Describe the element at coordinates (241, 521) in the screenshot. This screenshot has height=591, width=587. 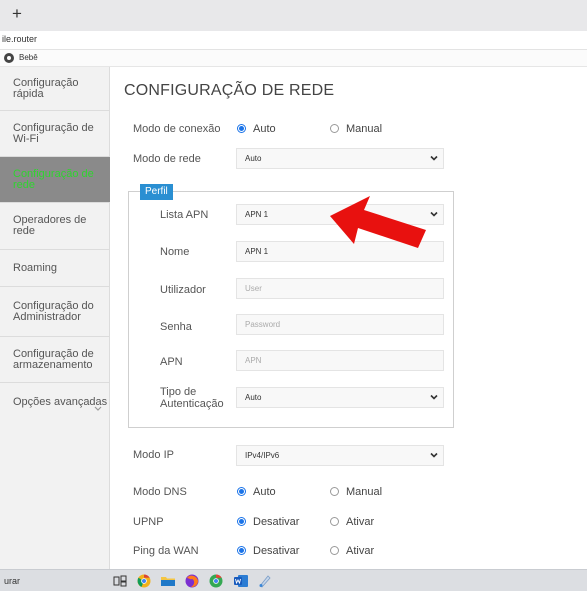
I see `upnp-disable-radio` at that location.